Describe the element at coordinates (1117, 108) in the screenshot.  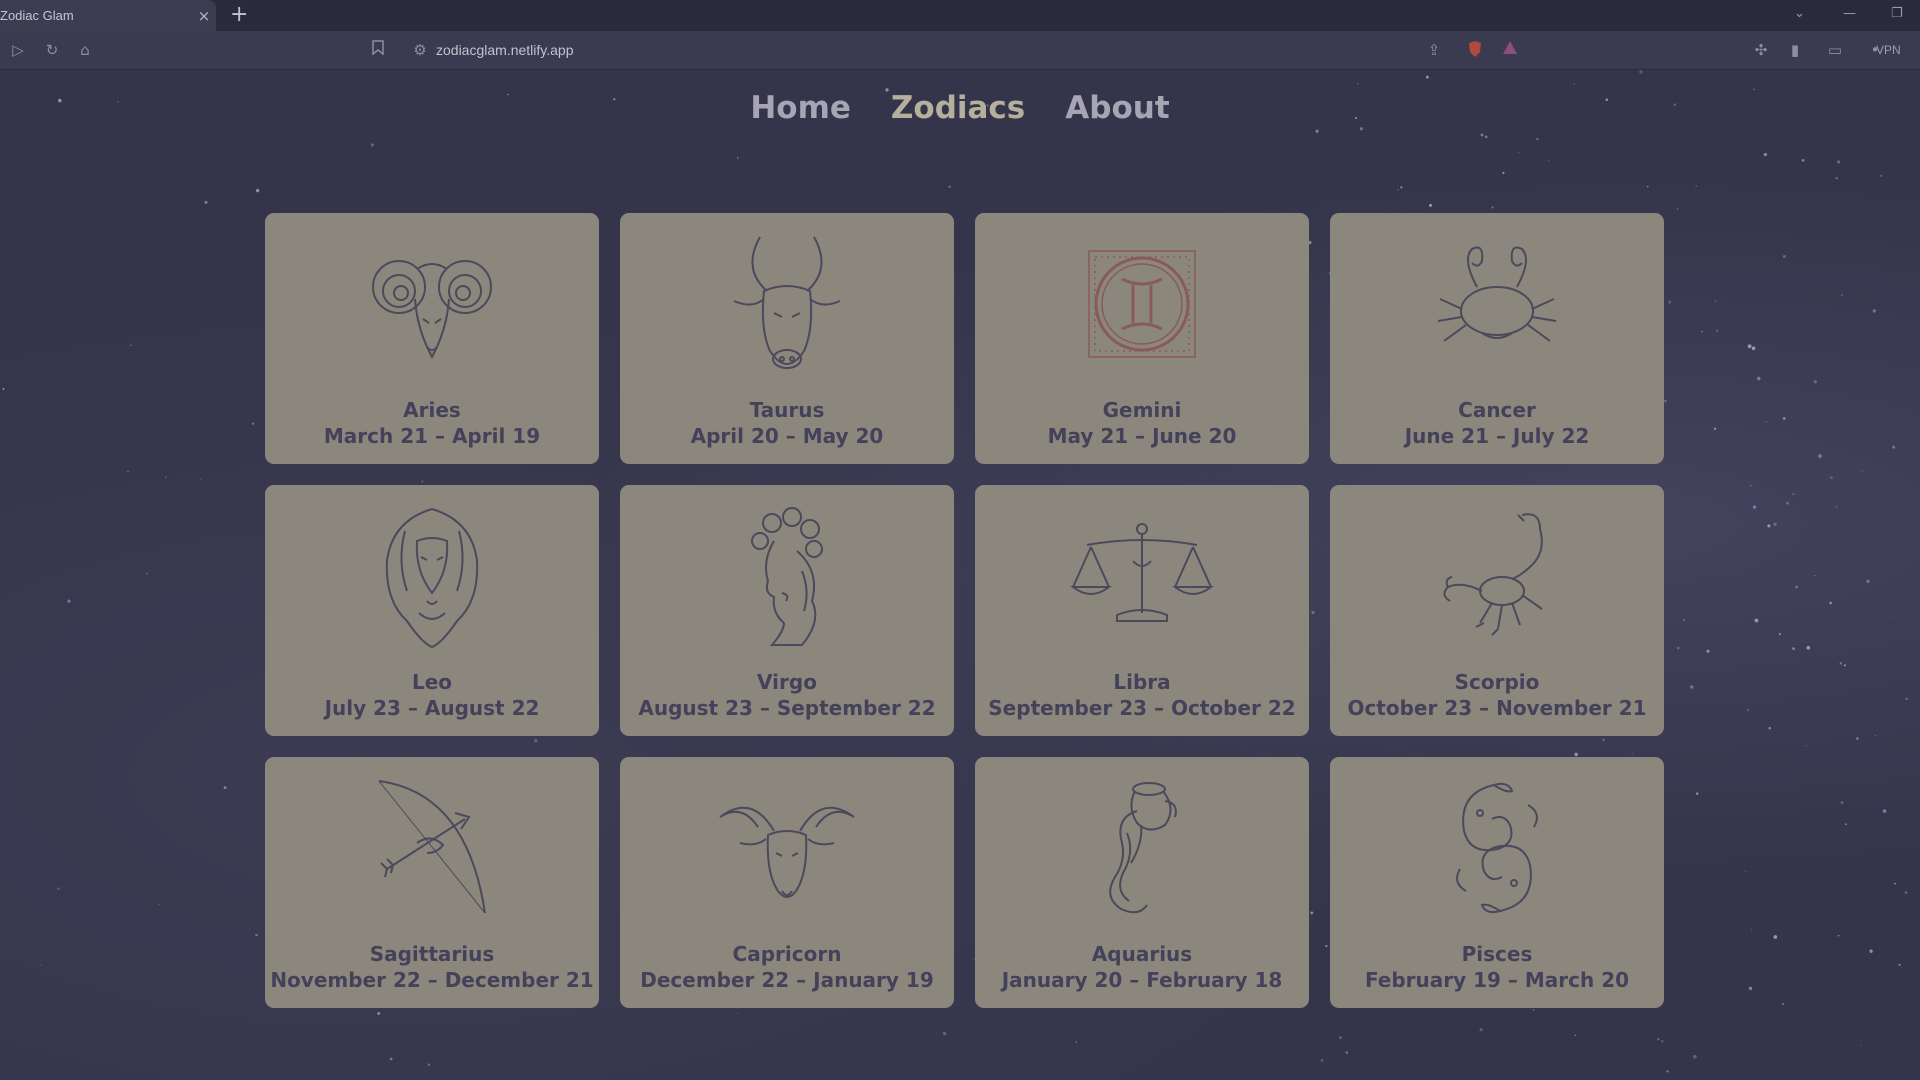
I see `nav-about: About` at that location.